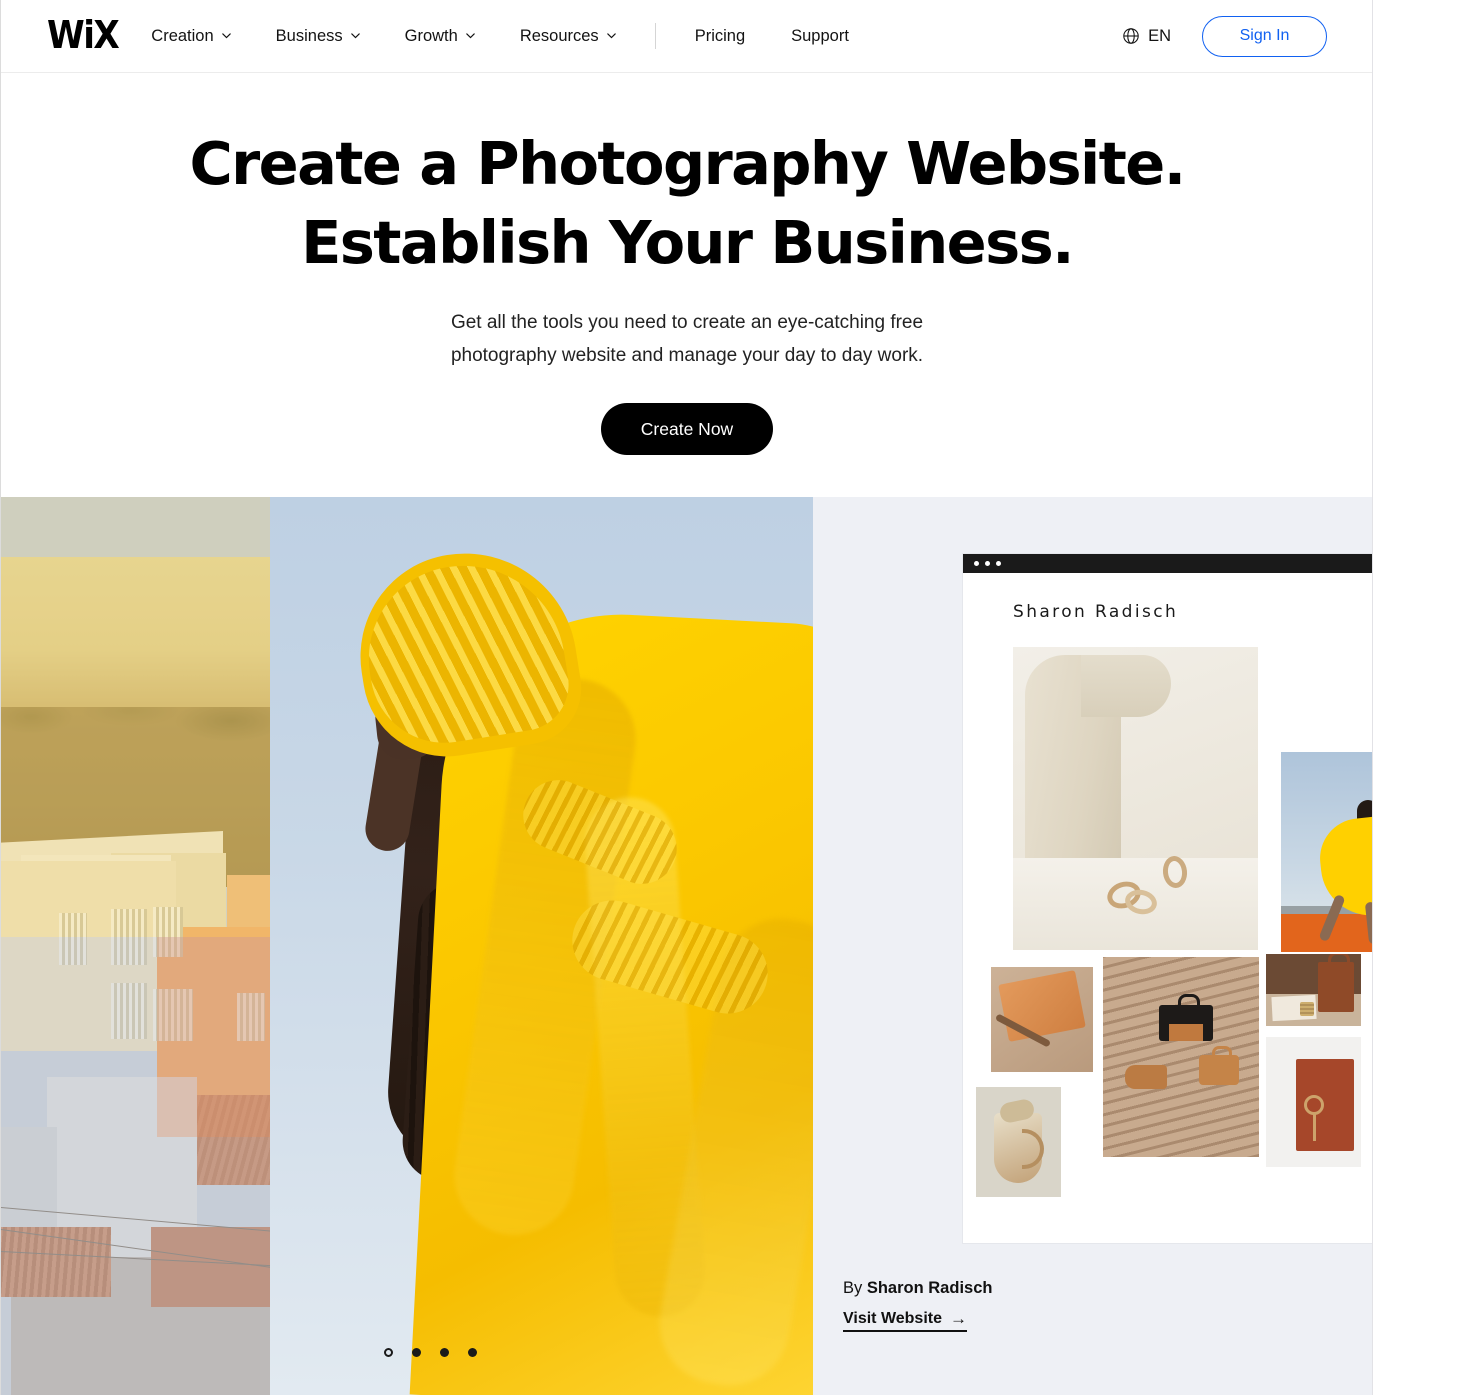 Image resolution: width=1470 pixels, height=1395 pixels. Describe the element at coordinates (430, 1352) in the screenshot. I see `carousel-dots` at that location.